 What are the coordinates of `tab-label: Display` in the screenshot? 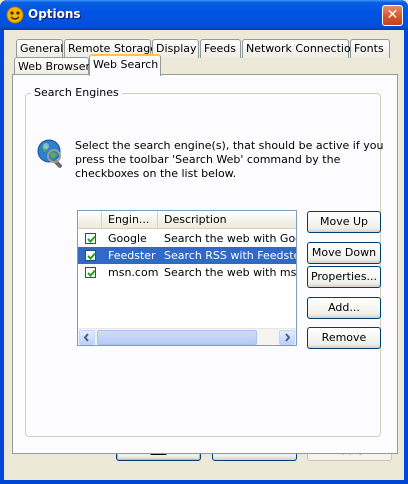 It's located at (176, 48).